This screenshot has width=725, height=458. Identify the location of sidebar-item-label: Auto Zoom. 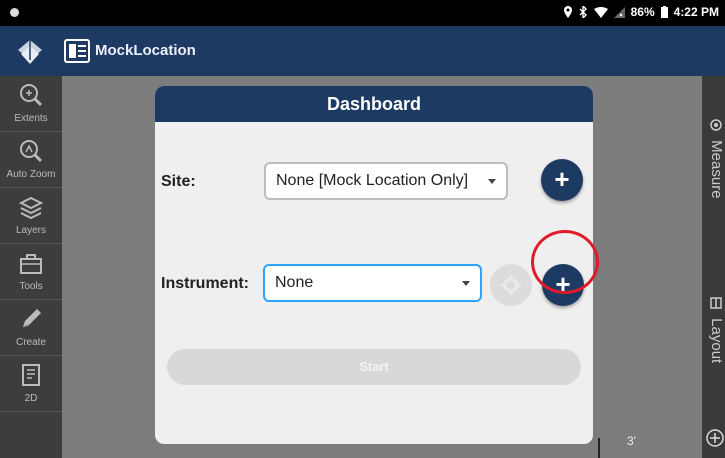
(31, 174).